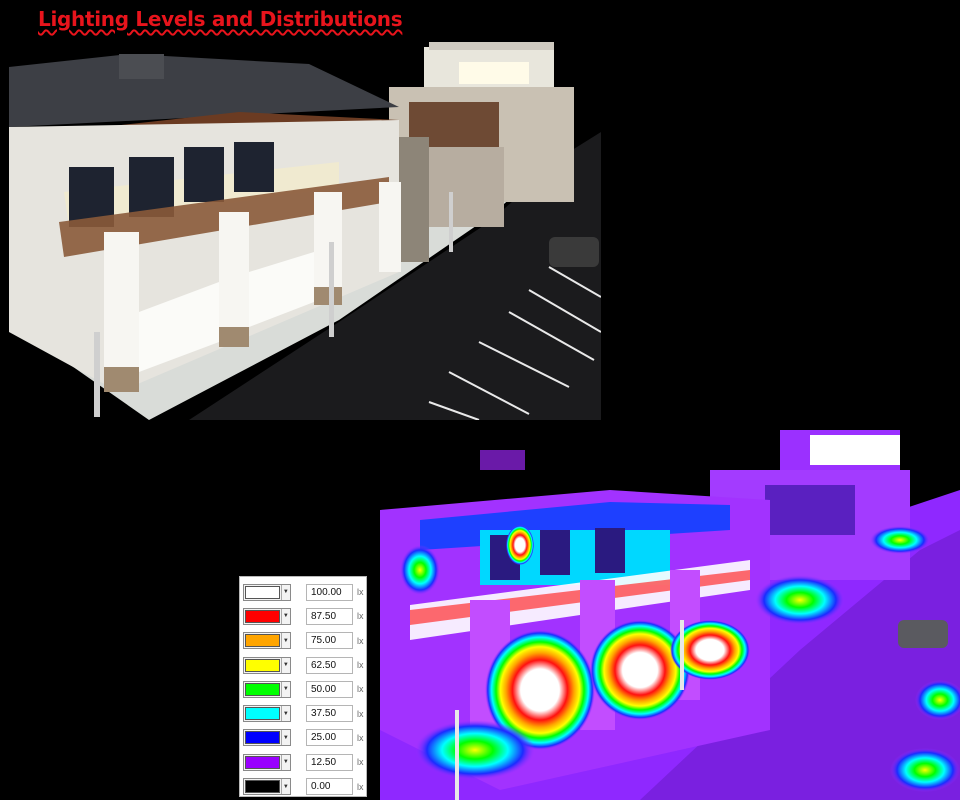 The height and width of the screenshot is (800, 960). What do you see at coordinates (304, 786) in the screenshot?
I see `legend-row: ▼ 0.00 lx` at bounding box center [304, 786].